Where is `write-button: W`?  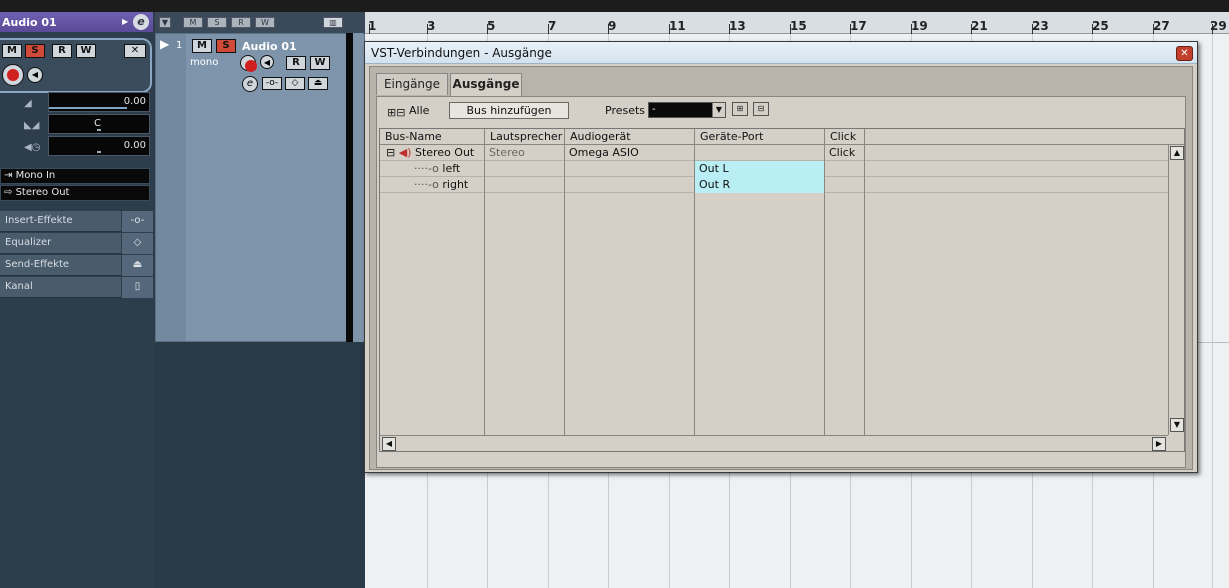 write-button: W is located at coordinates (86, 51).